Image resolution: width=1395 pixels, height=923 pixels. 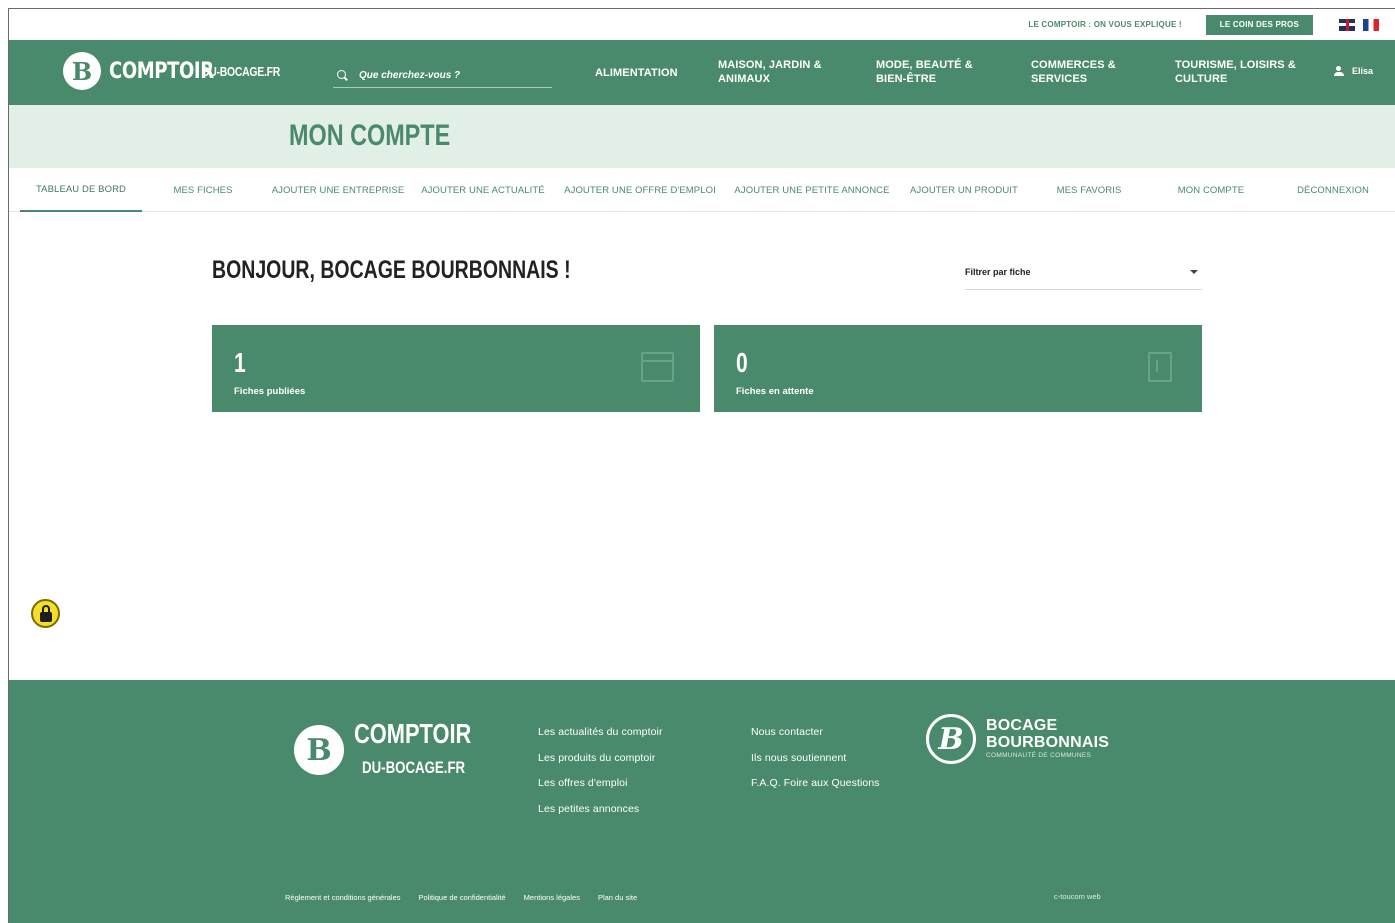 What do you see at coordinates (924, 65) in the screenshot?
I see `nav-label-line1: MODE, BEAUTÉ &` at bounding box center [924, 65].